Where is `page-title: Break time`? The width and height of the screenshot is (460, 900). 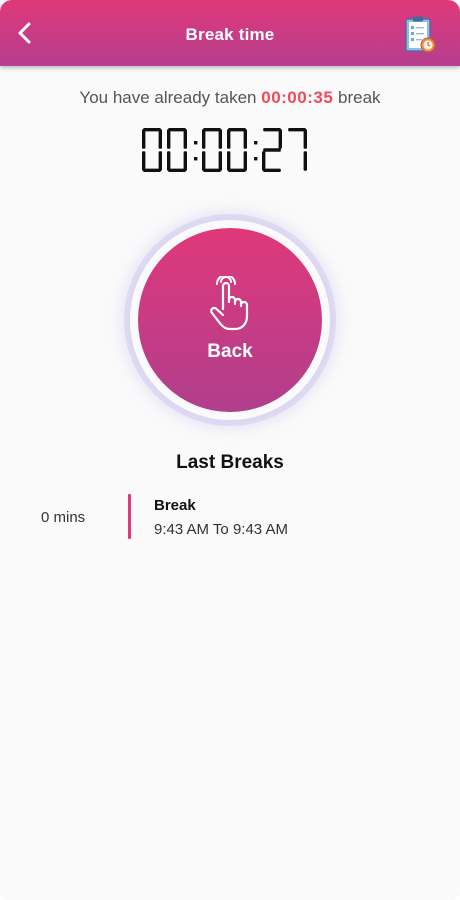 page-title: Break time is located at coordinates (230, 34).